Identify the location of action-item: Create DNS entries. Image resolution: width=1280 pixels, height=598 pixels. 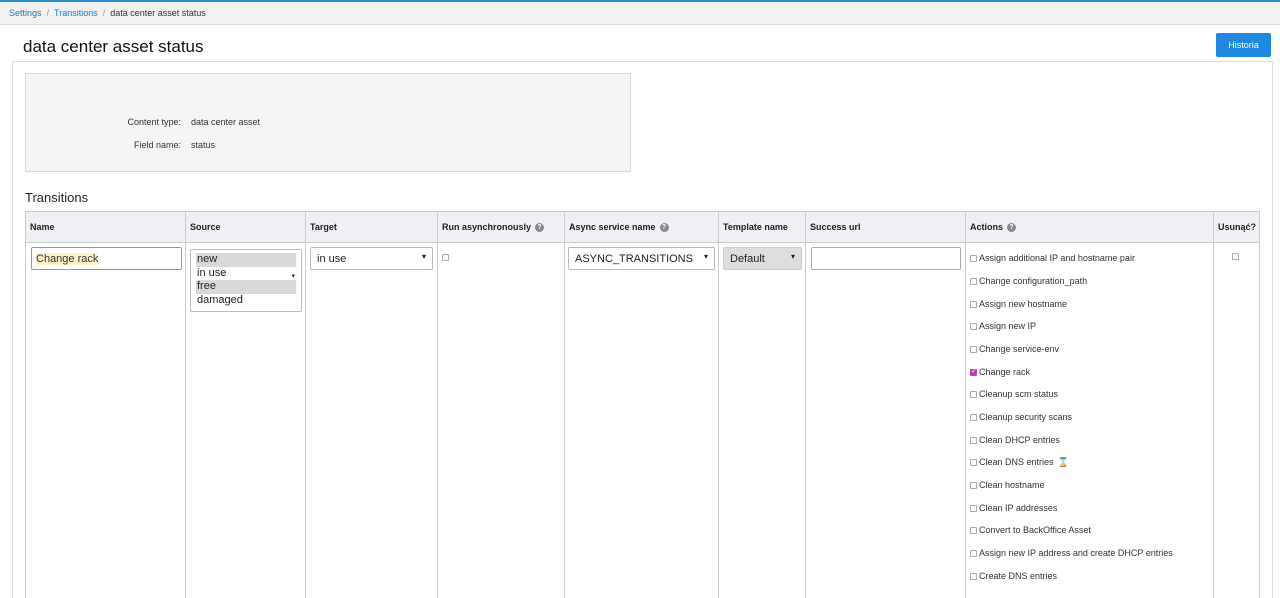
(1013, 576).